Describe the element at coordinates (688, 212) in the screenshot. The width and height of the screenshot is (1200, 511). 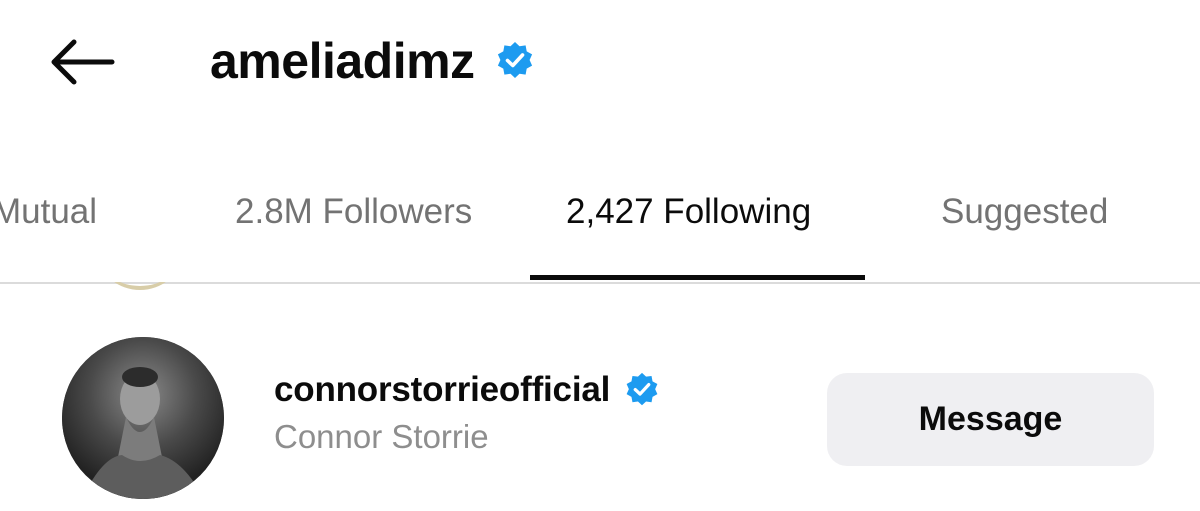
I see `tab-following: 2,427 Following` at that location.